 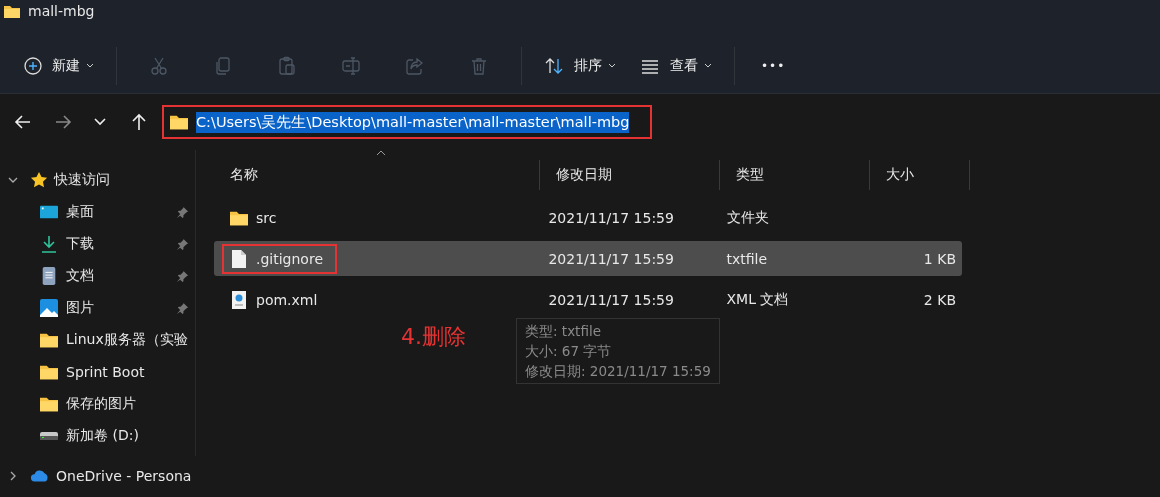 I want to click on file-size: 1 KB, so click(x=939, y=258).